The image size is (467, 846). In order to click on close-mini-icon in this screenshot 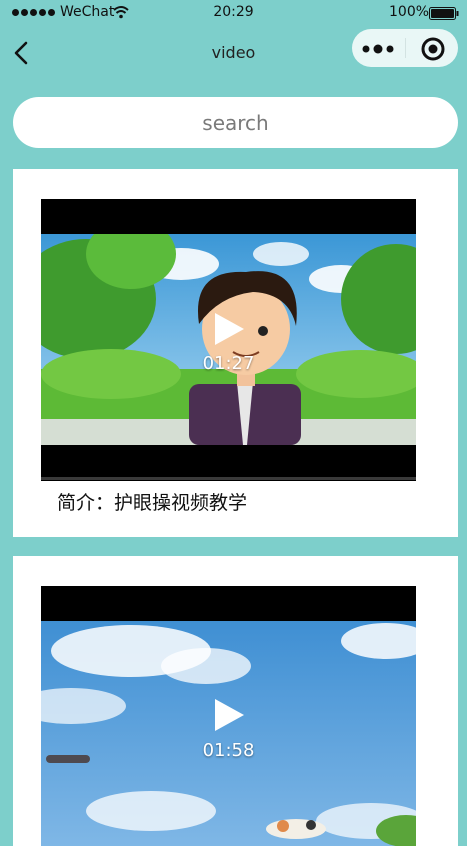, I will do `click(433, 49)`.